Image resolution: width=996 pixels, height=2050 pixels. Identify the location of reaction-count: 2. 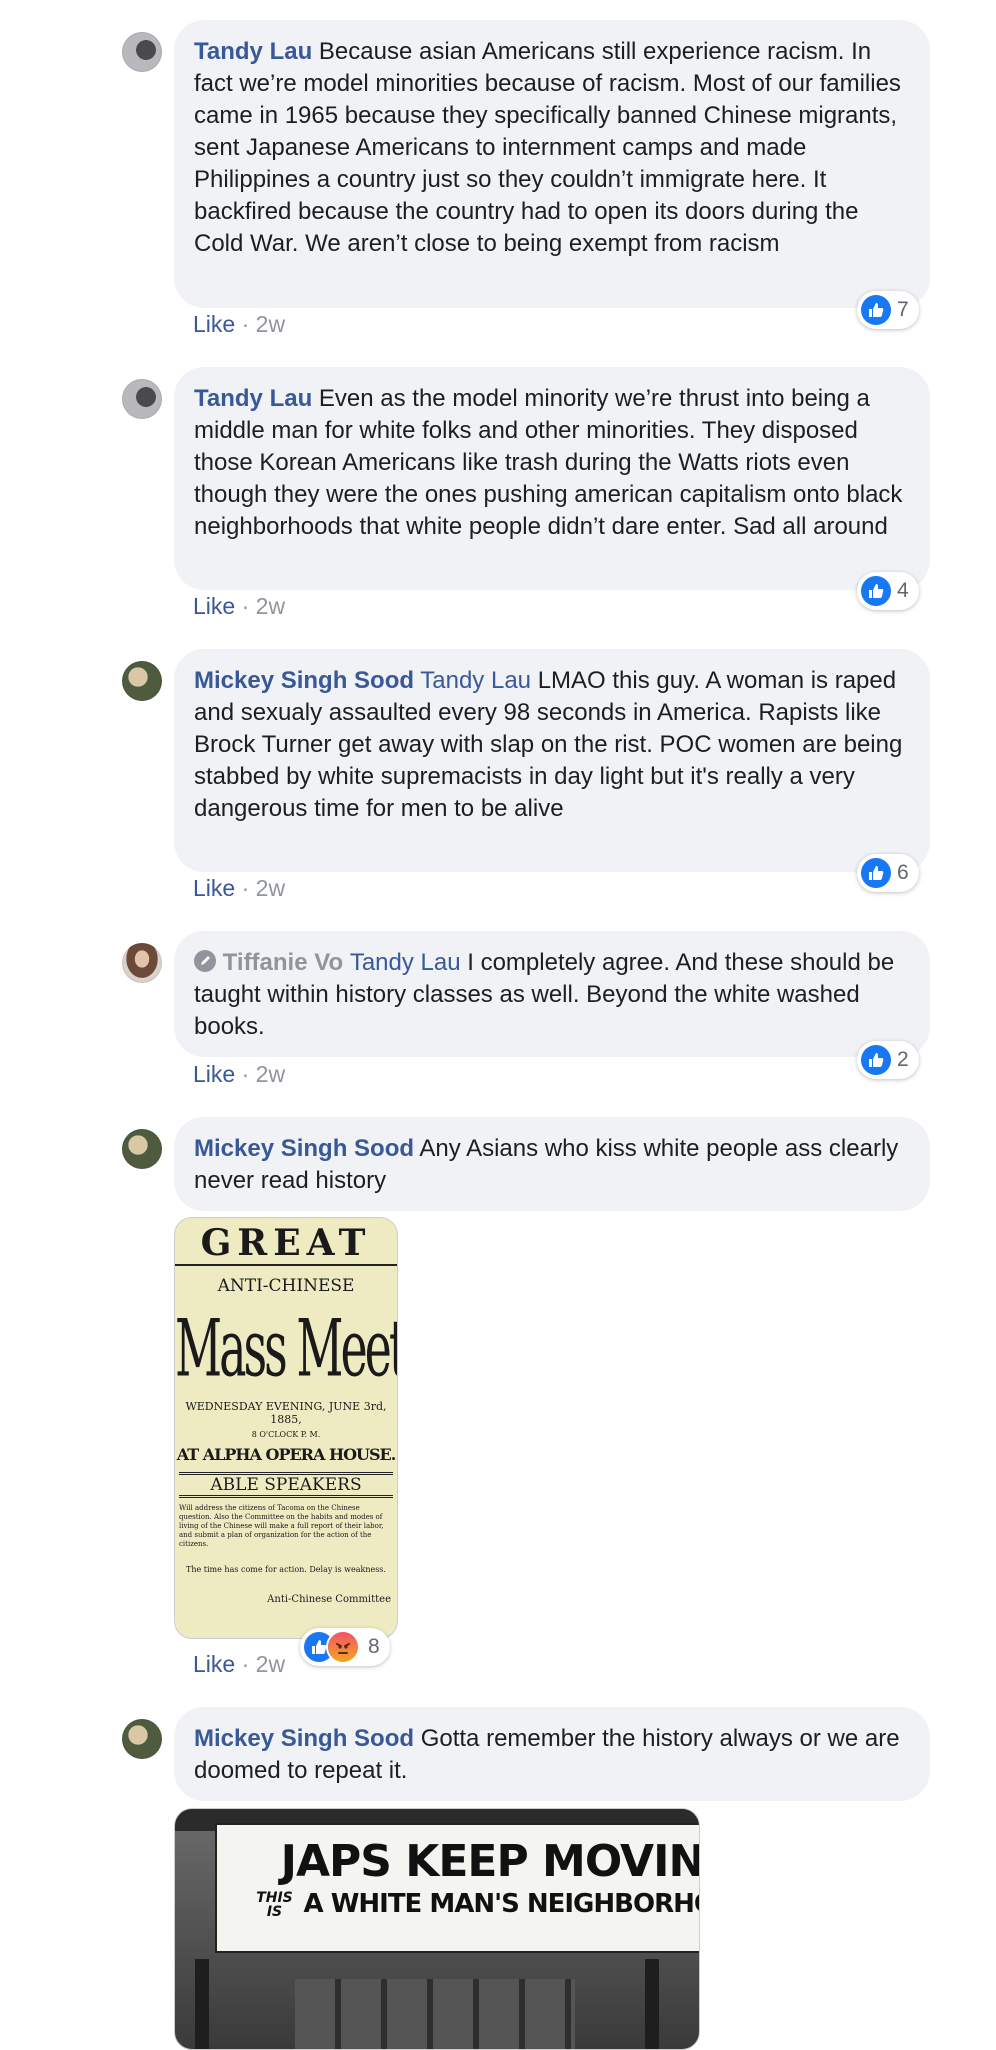
(888, 1060).